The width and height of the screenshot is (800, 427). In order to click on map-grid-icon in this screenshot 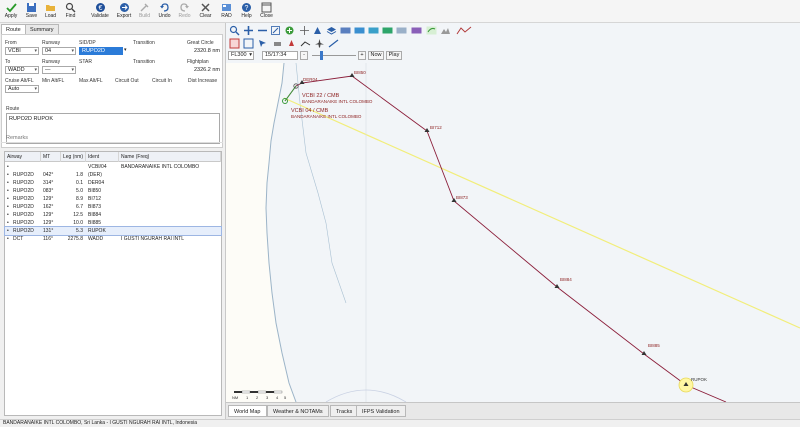, I will do `click(234, 43)`.